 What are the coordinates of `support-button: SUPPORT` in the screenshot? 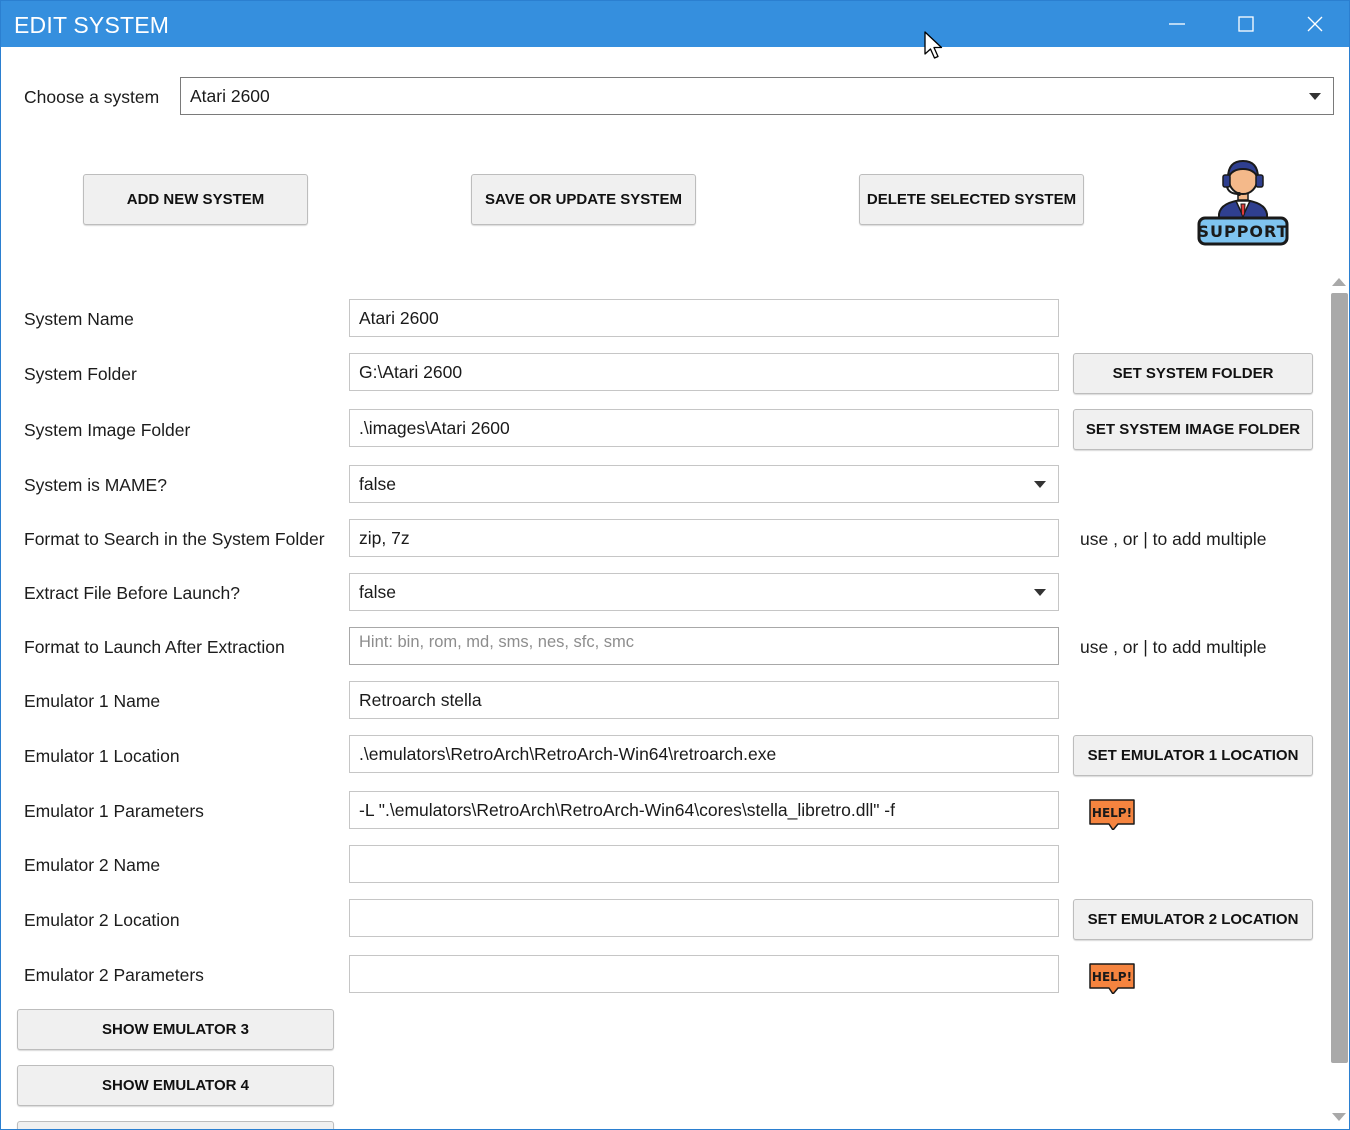 It's located at (1243, 201).